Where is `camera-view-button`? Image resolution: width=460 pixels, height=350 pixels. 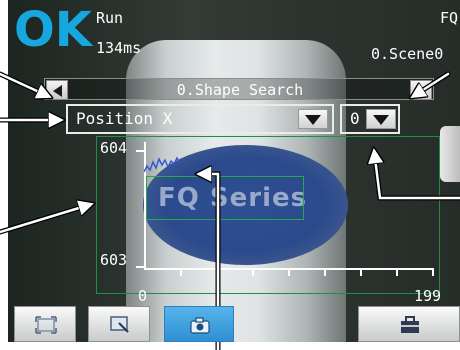
camera-view-button is located at coordinates (199, 324).